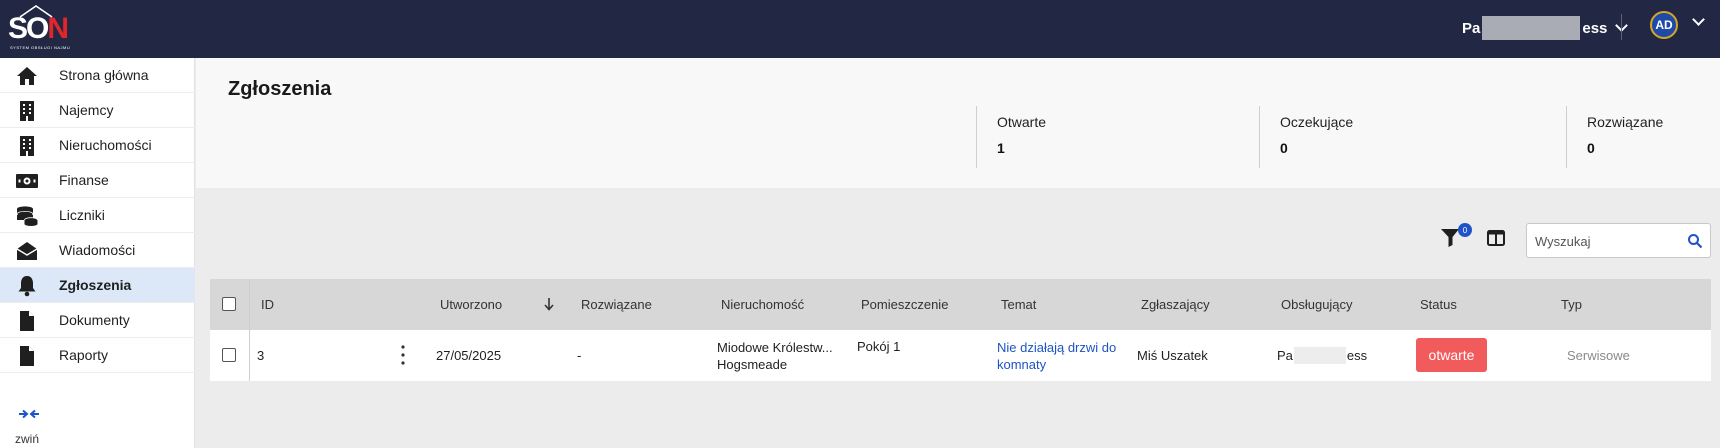 The height and width of the screenshot is (448, 1720). I want to click on column-header-room: Pomieszczenie, so click(904, 304).